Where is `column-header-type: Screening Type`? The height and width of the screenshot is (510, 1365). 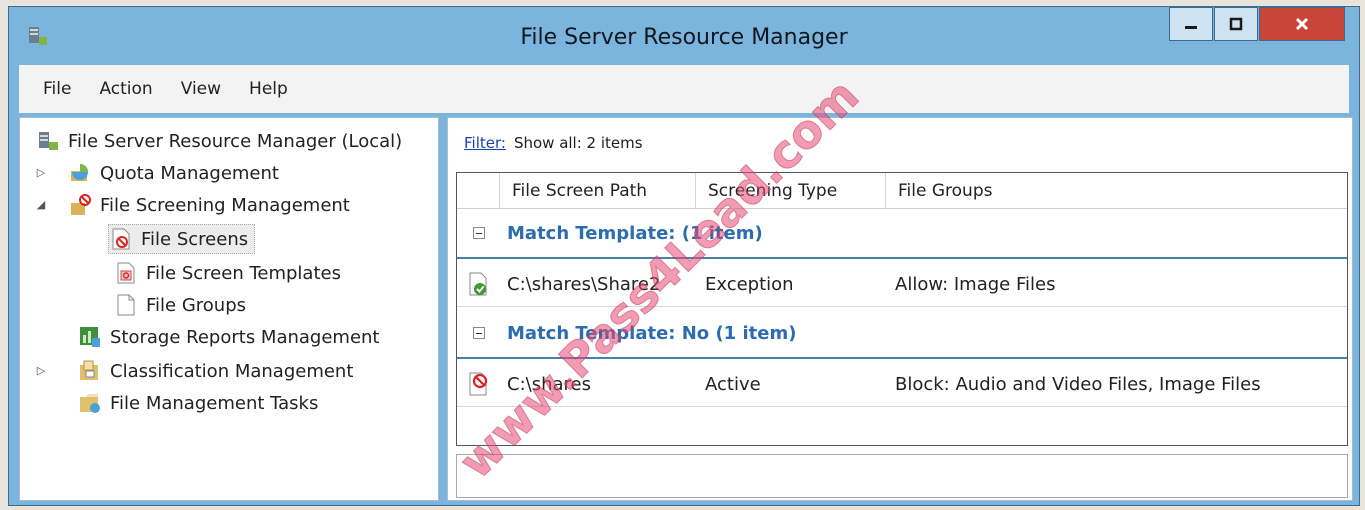 column-header-type: Screening Type is located at coordinates (790, 191).